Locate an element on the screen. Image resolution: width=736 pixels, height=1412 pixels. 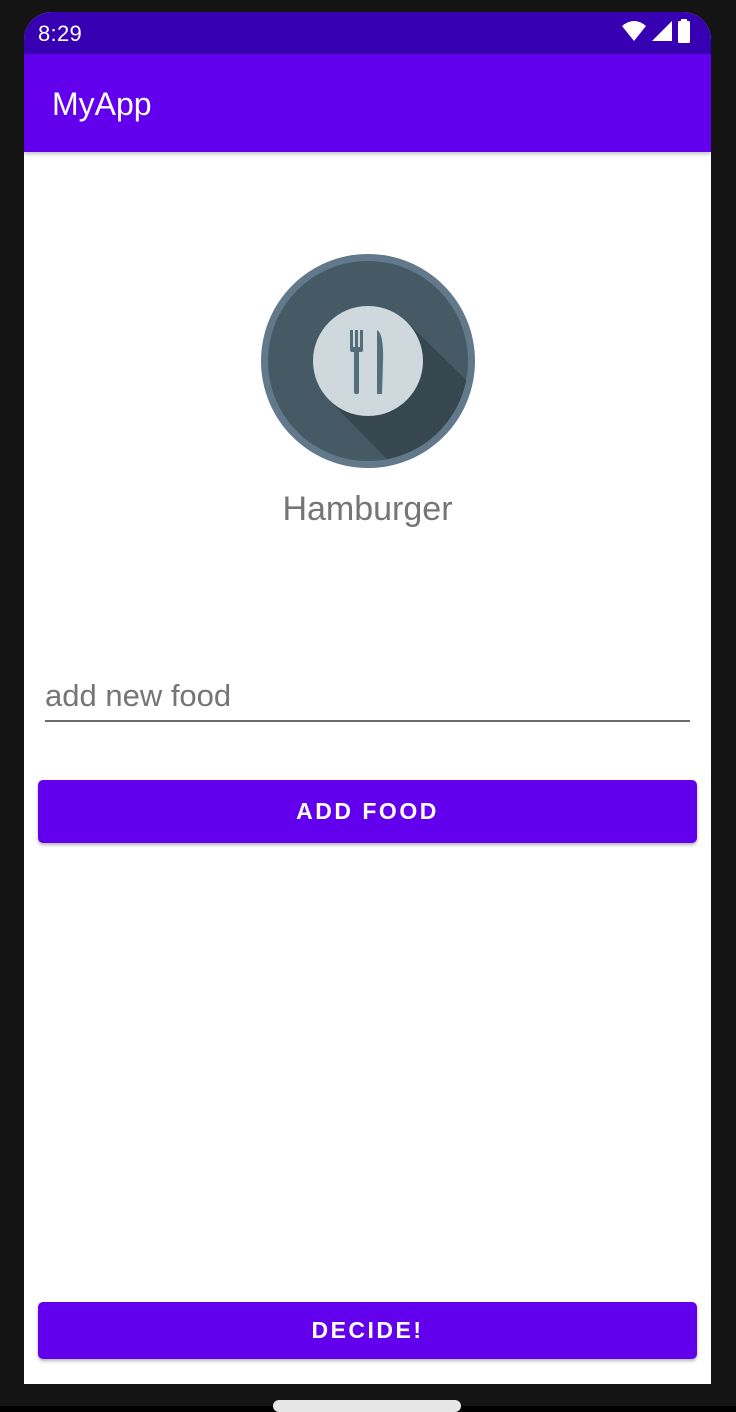
status-bar: 8:29 is located at coordinates (367, 33).